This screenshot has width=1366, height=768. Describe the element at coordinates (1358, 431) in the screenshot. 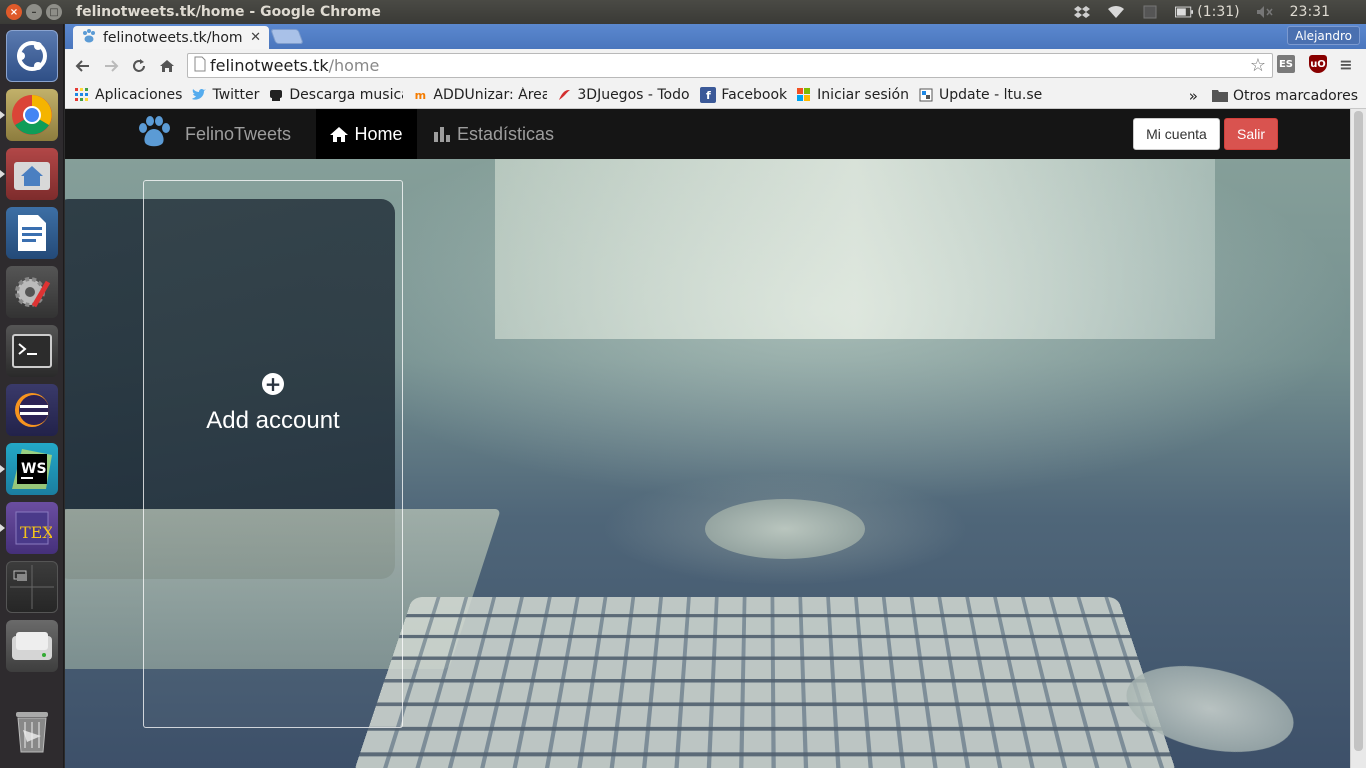

I see `scrollbar-thumb` at that location.